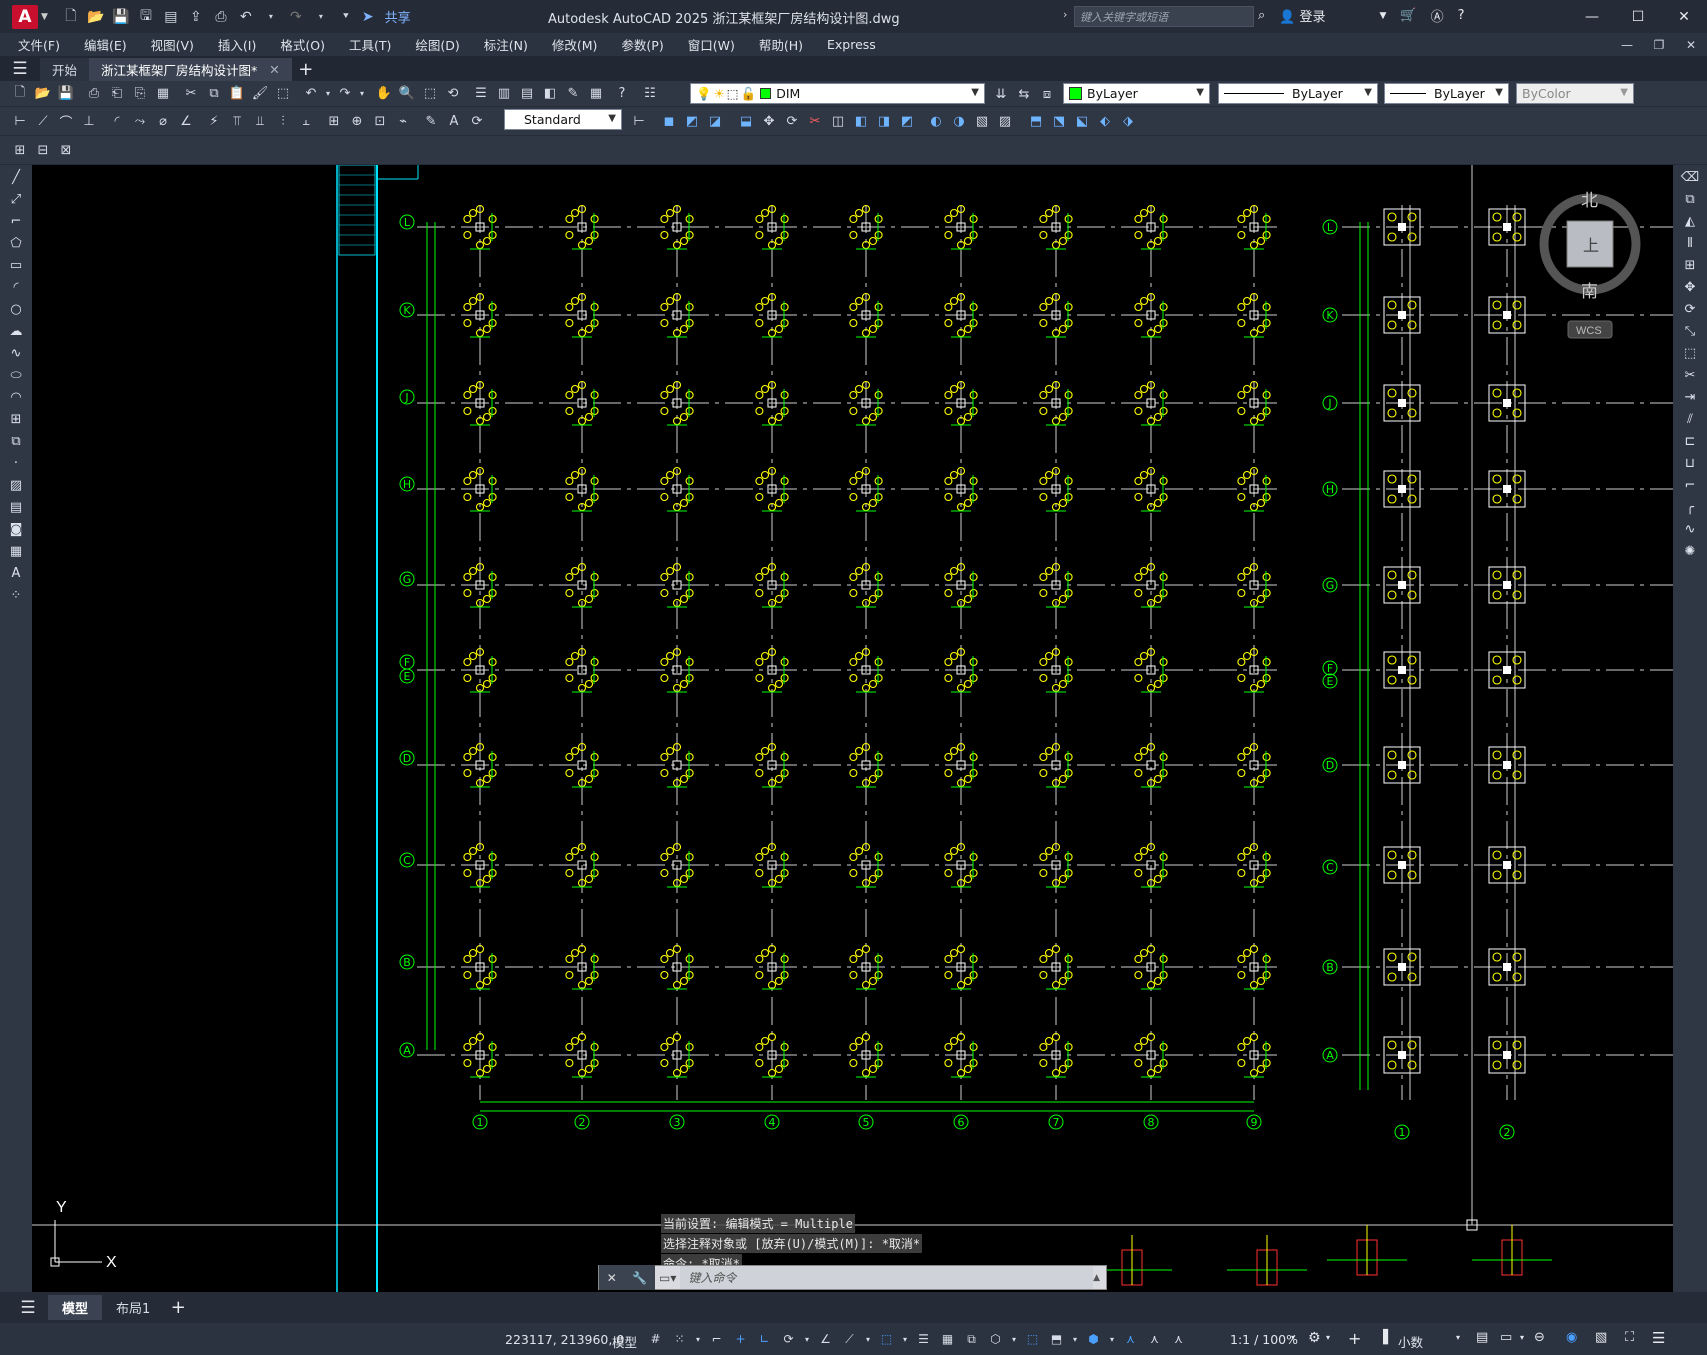 This screenshot has height=1355, width=1707. What do you see at coordinates (550, 94) in the screenshot?
I see `sheet-set-icon: ◧` at bounding box center [550, 94].